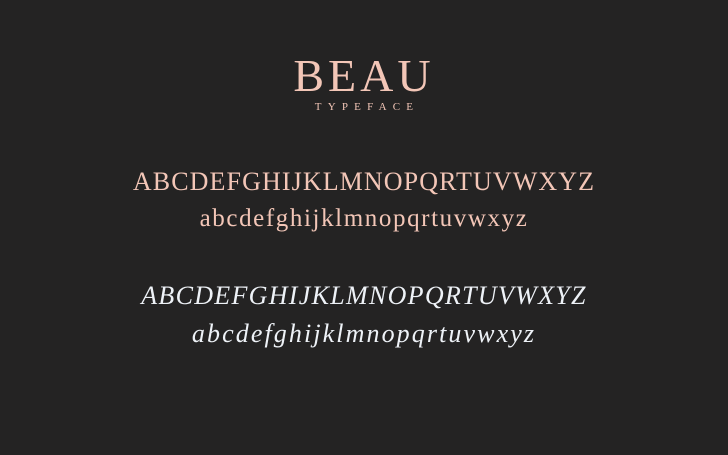 The image size is (728, 455). What do you see at coordinates (364, 295) in the screenshot?
I see `italic-uppercase-alphabet: ABCDEFGHIJKLMNOPQRTUVWXYZ` at bounding box center [364, 295].